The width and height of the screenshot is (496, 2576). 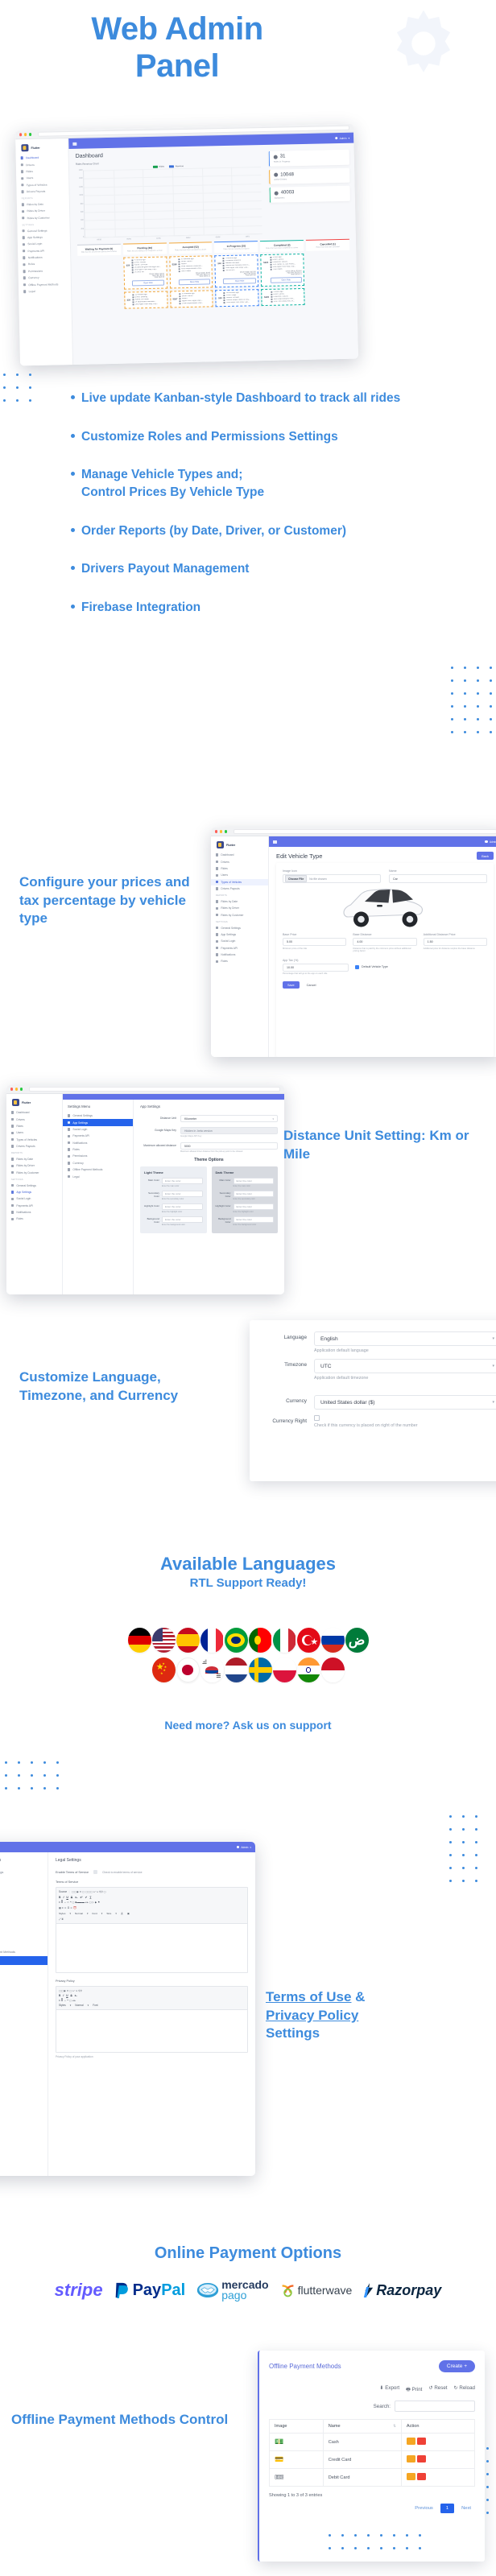 I want to click on toolbar-maximize-row: ⤢ ▣, so click(x=152, y=1919).